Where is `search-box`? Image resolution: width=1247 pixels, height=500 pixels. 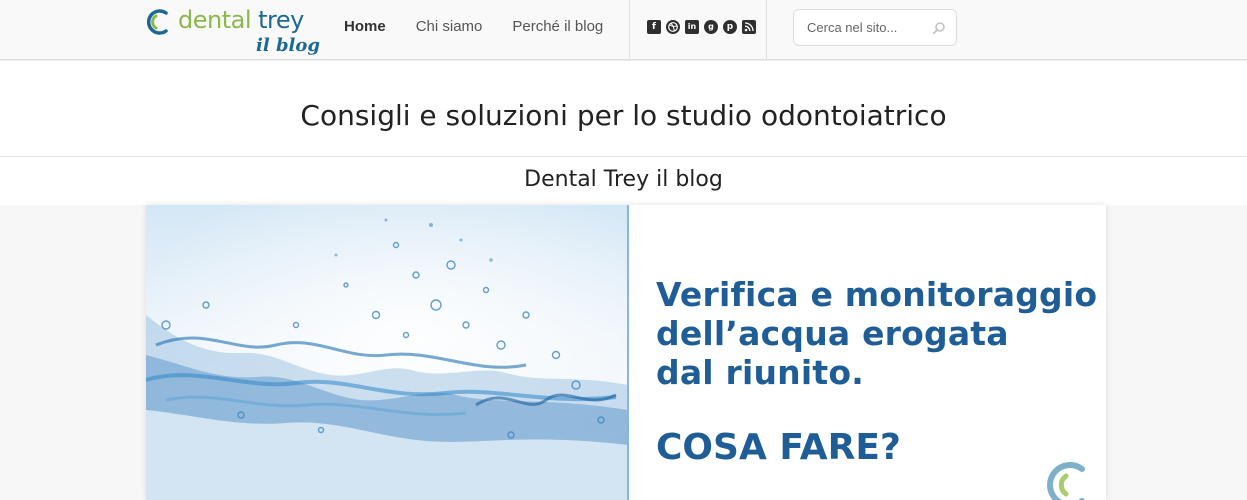
search-box is located at coordinates (875, 27).